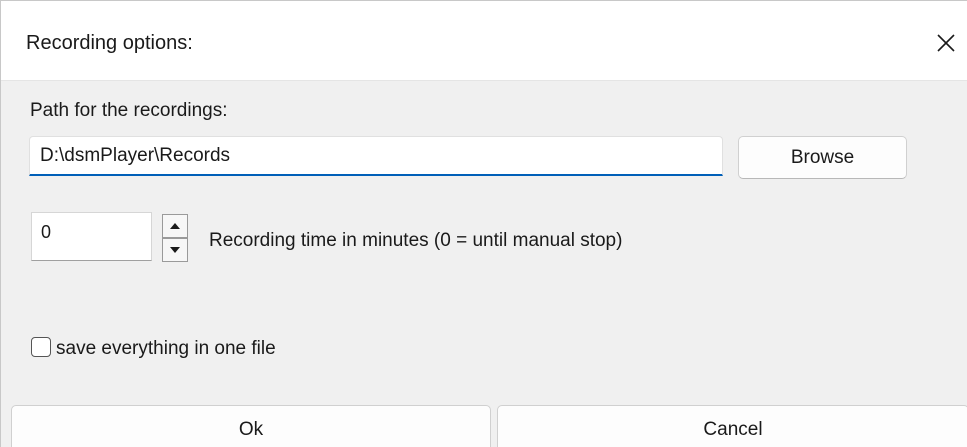 The height and width of the screenshot is (447, 967). What do you see at coordinates (129, 110) in the screenshot?
I see `path-label: Path for the recordings:` at bounding box center [129, 110].